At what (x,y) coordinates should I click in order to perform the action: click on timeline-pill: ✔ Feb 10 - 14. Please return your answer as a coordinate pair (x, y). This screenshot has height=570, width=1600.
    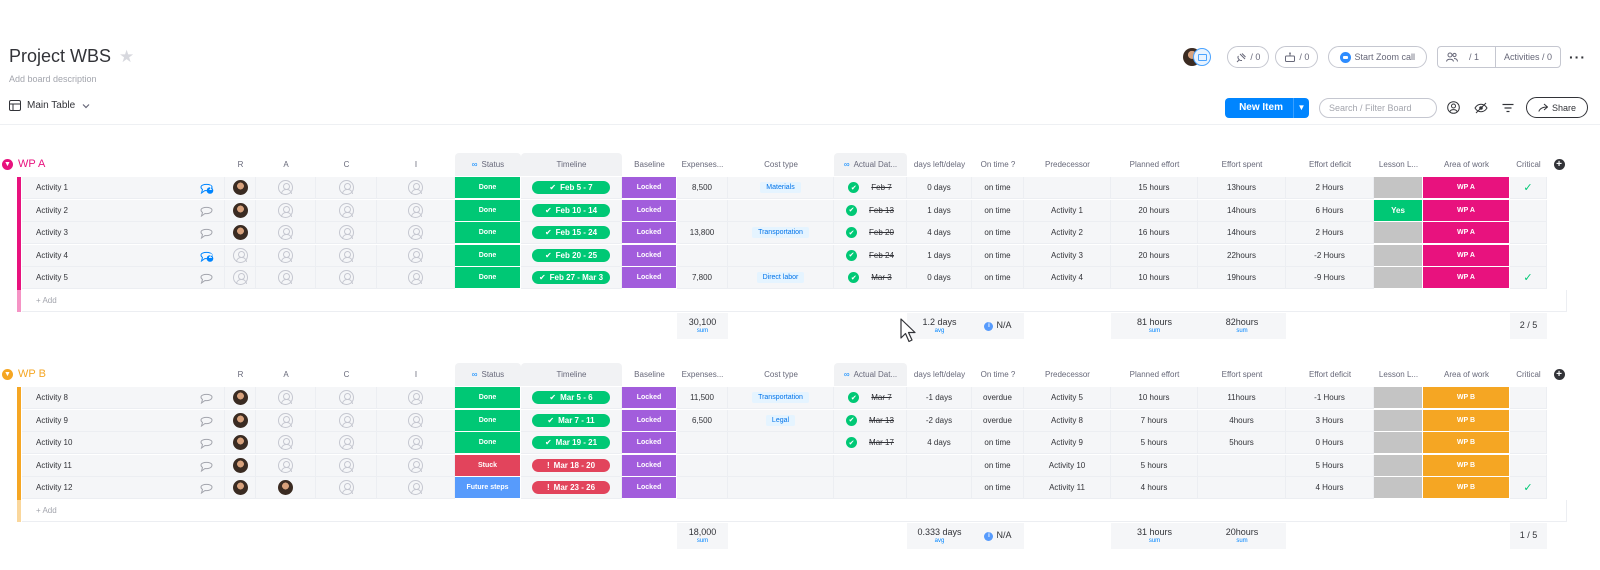
    Looking at the image, I should click on (571, 210).